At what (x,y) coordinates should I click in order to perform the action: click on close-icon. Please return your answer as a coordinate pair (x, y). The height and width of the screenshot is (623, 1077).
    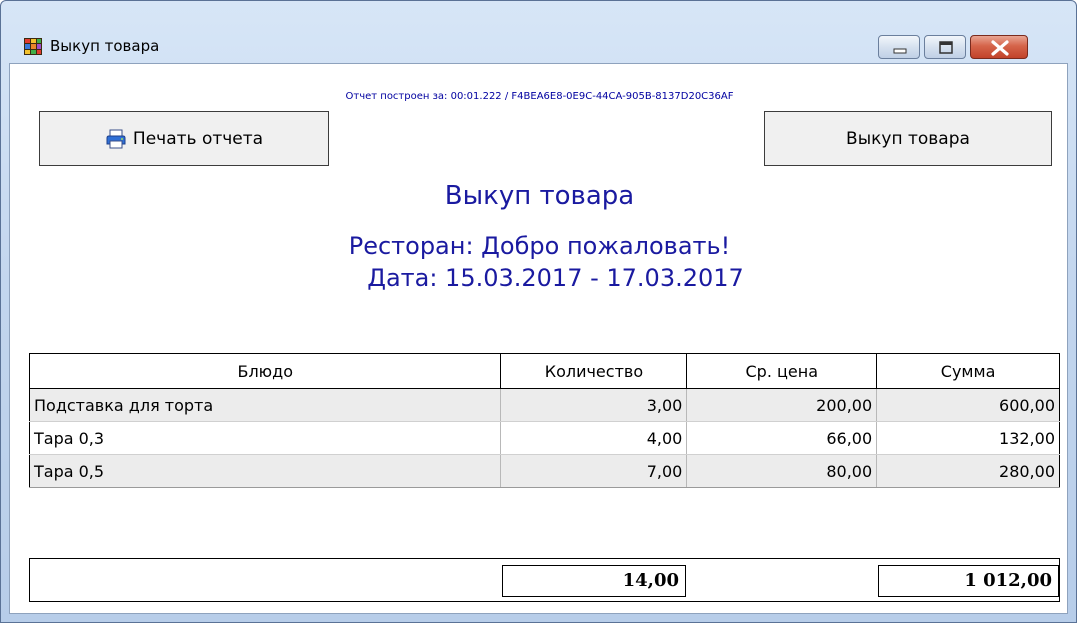
    Looking at the image, I should click on (1000, 48).